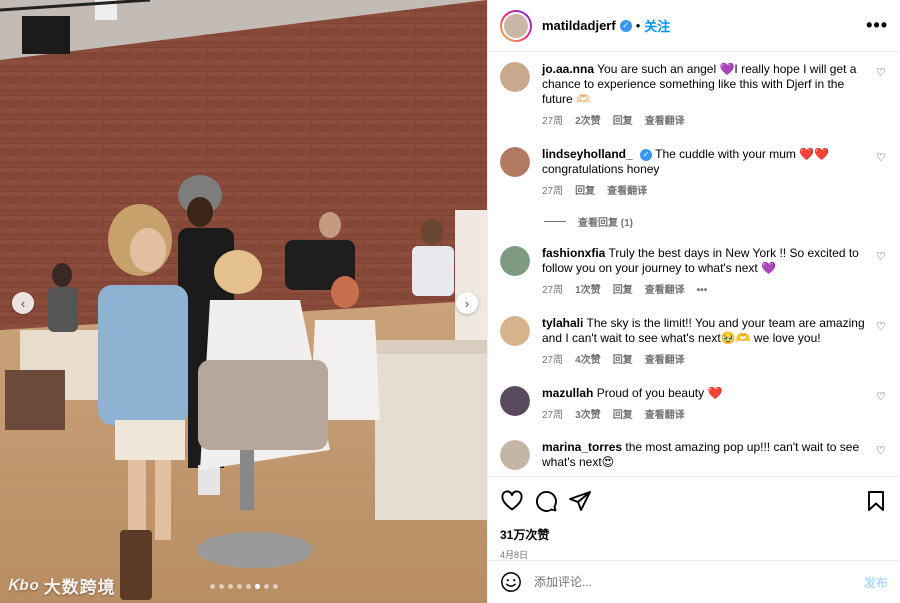  Describe the element at coordinates (588, 121) in the screenshot. I see `comment-likes-count: 2次赞` at that location.